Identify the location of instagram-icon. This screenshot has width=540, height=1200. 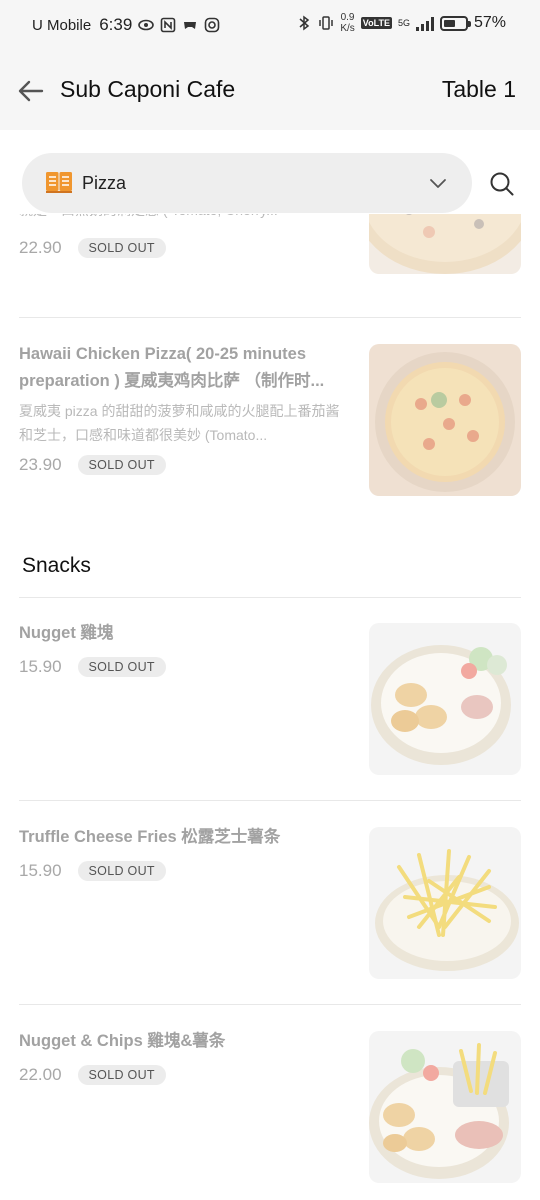
(212, 25).